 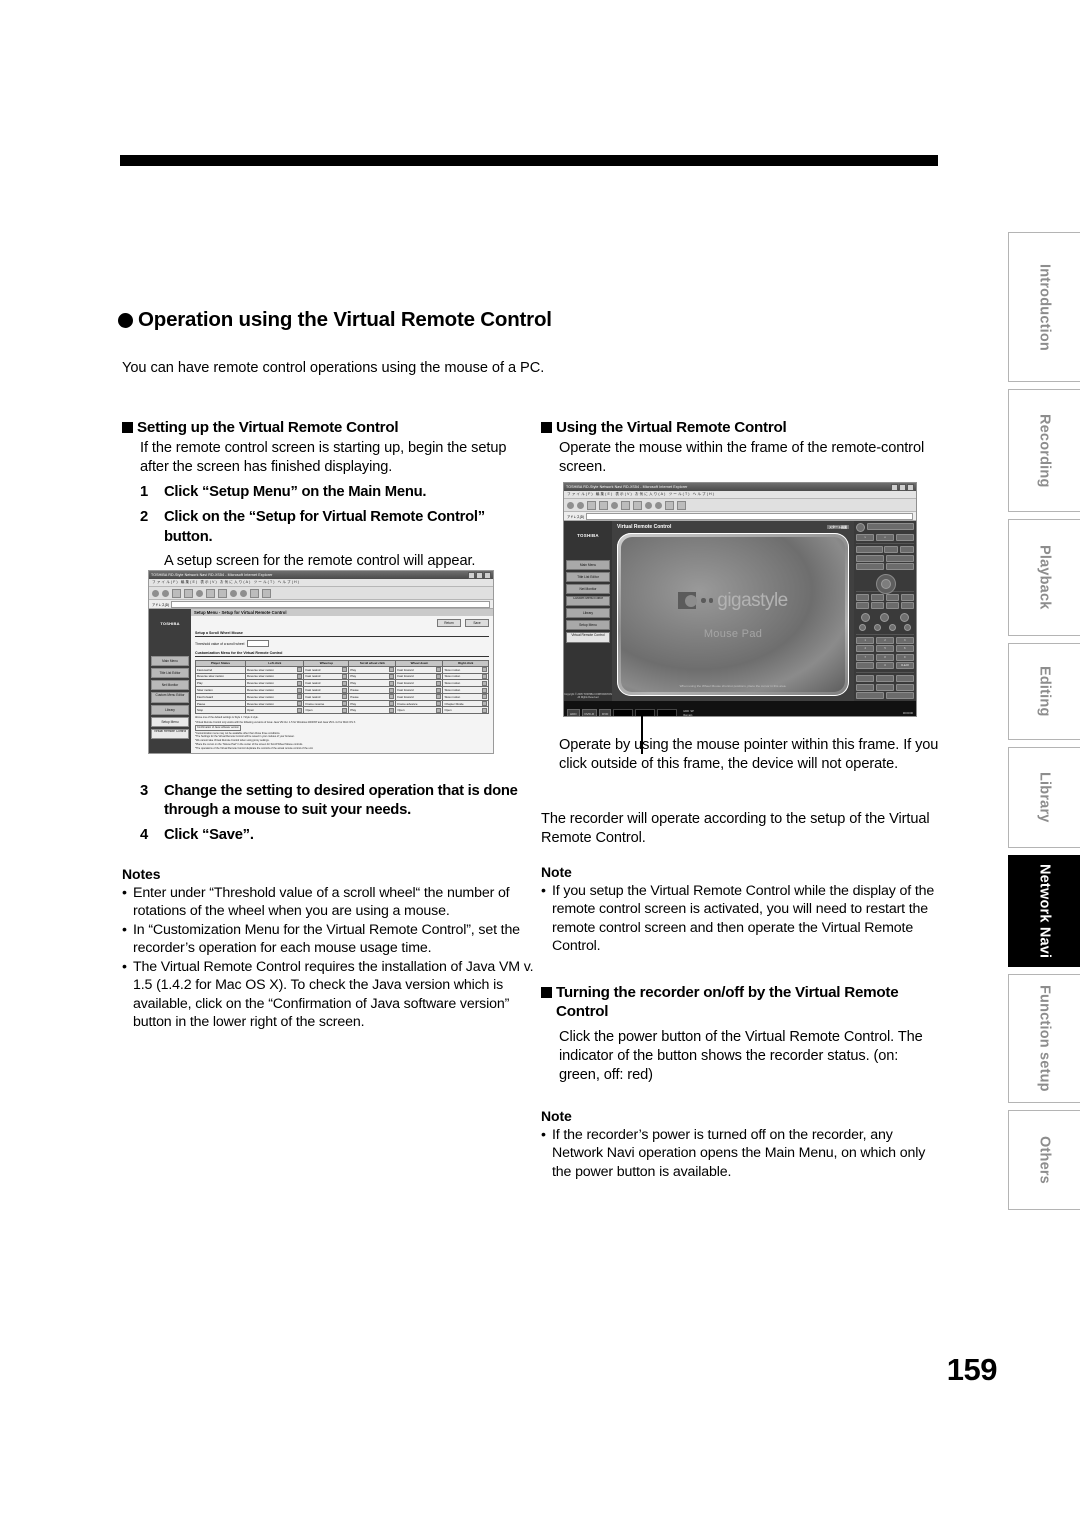 What do you see at coordinates (877, 597) in the screenshot?
I see `play-button` at bounding box center [877, 597].